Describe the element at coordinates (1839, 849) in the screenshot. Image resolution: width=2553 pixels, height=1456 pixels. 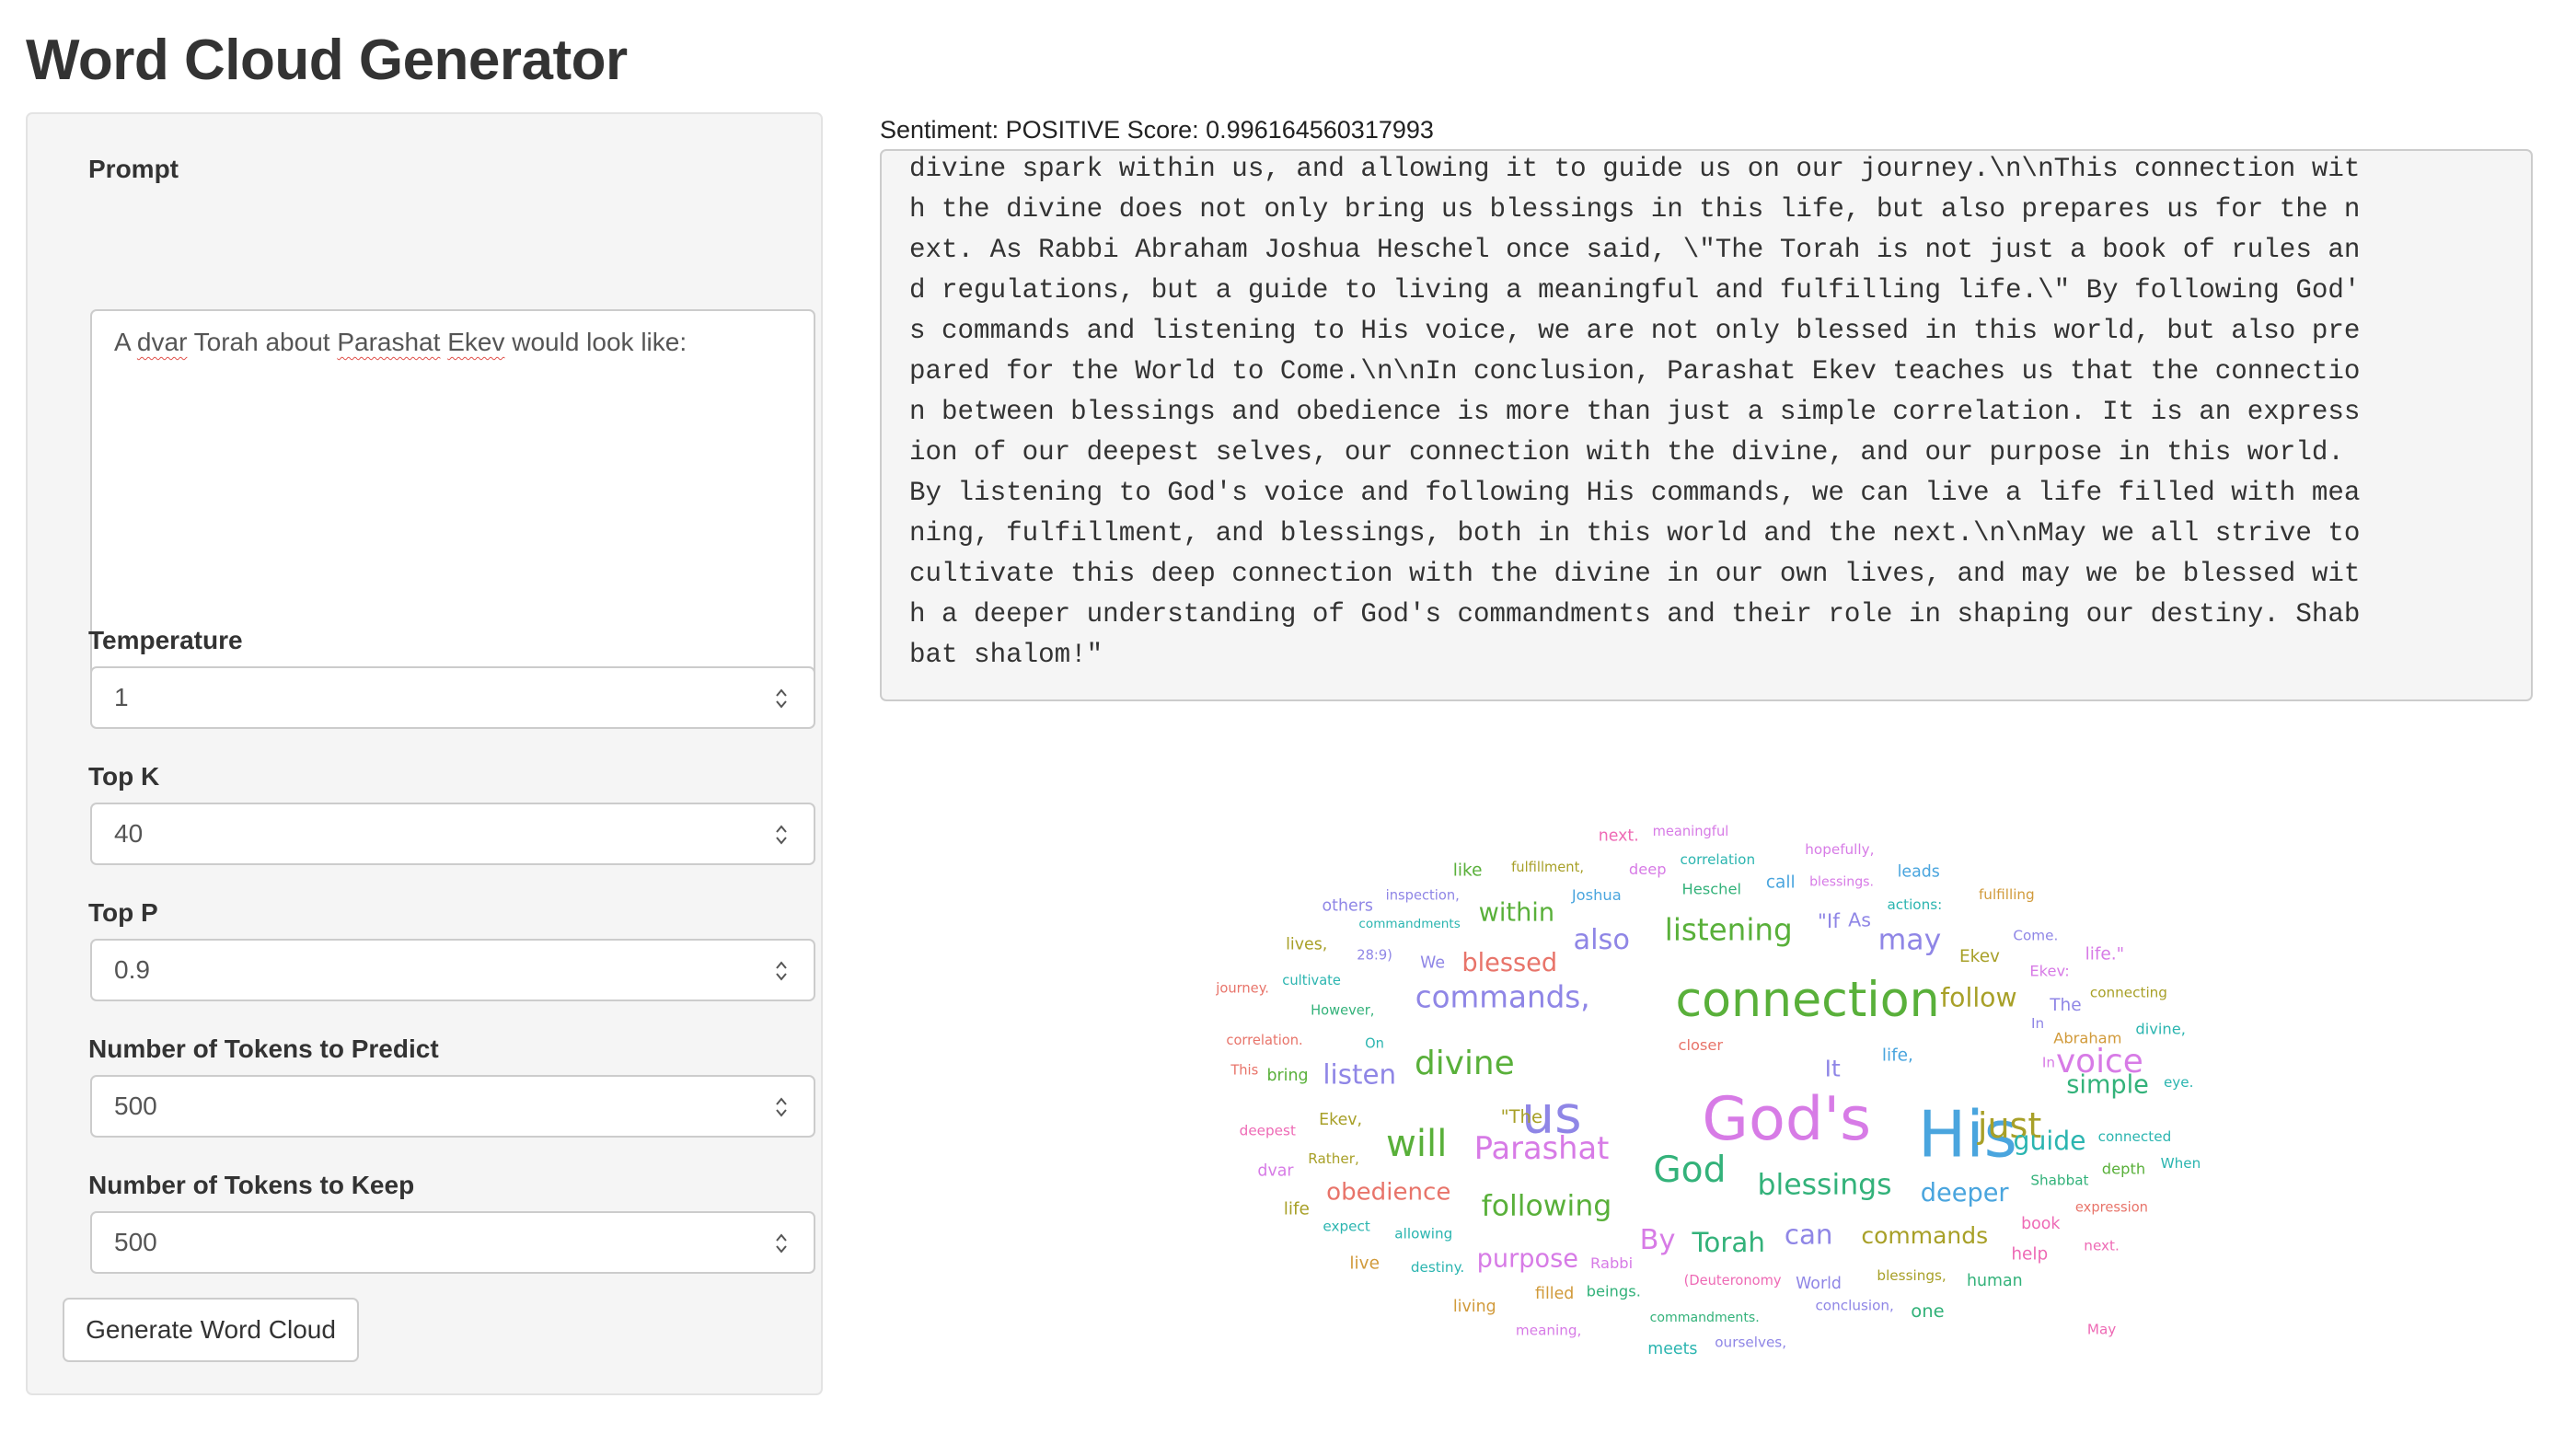
I see `word-cloud-word: hopefully,` at that location.